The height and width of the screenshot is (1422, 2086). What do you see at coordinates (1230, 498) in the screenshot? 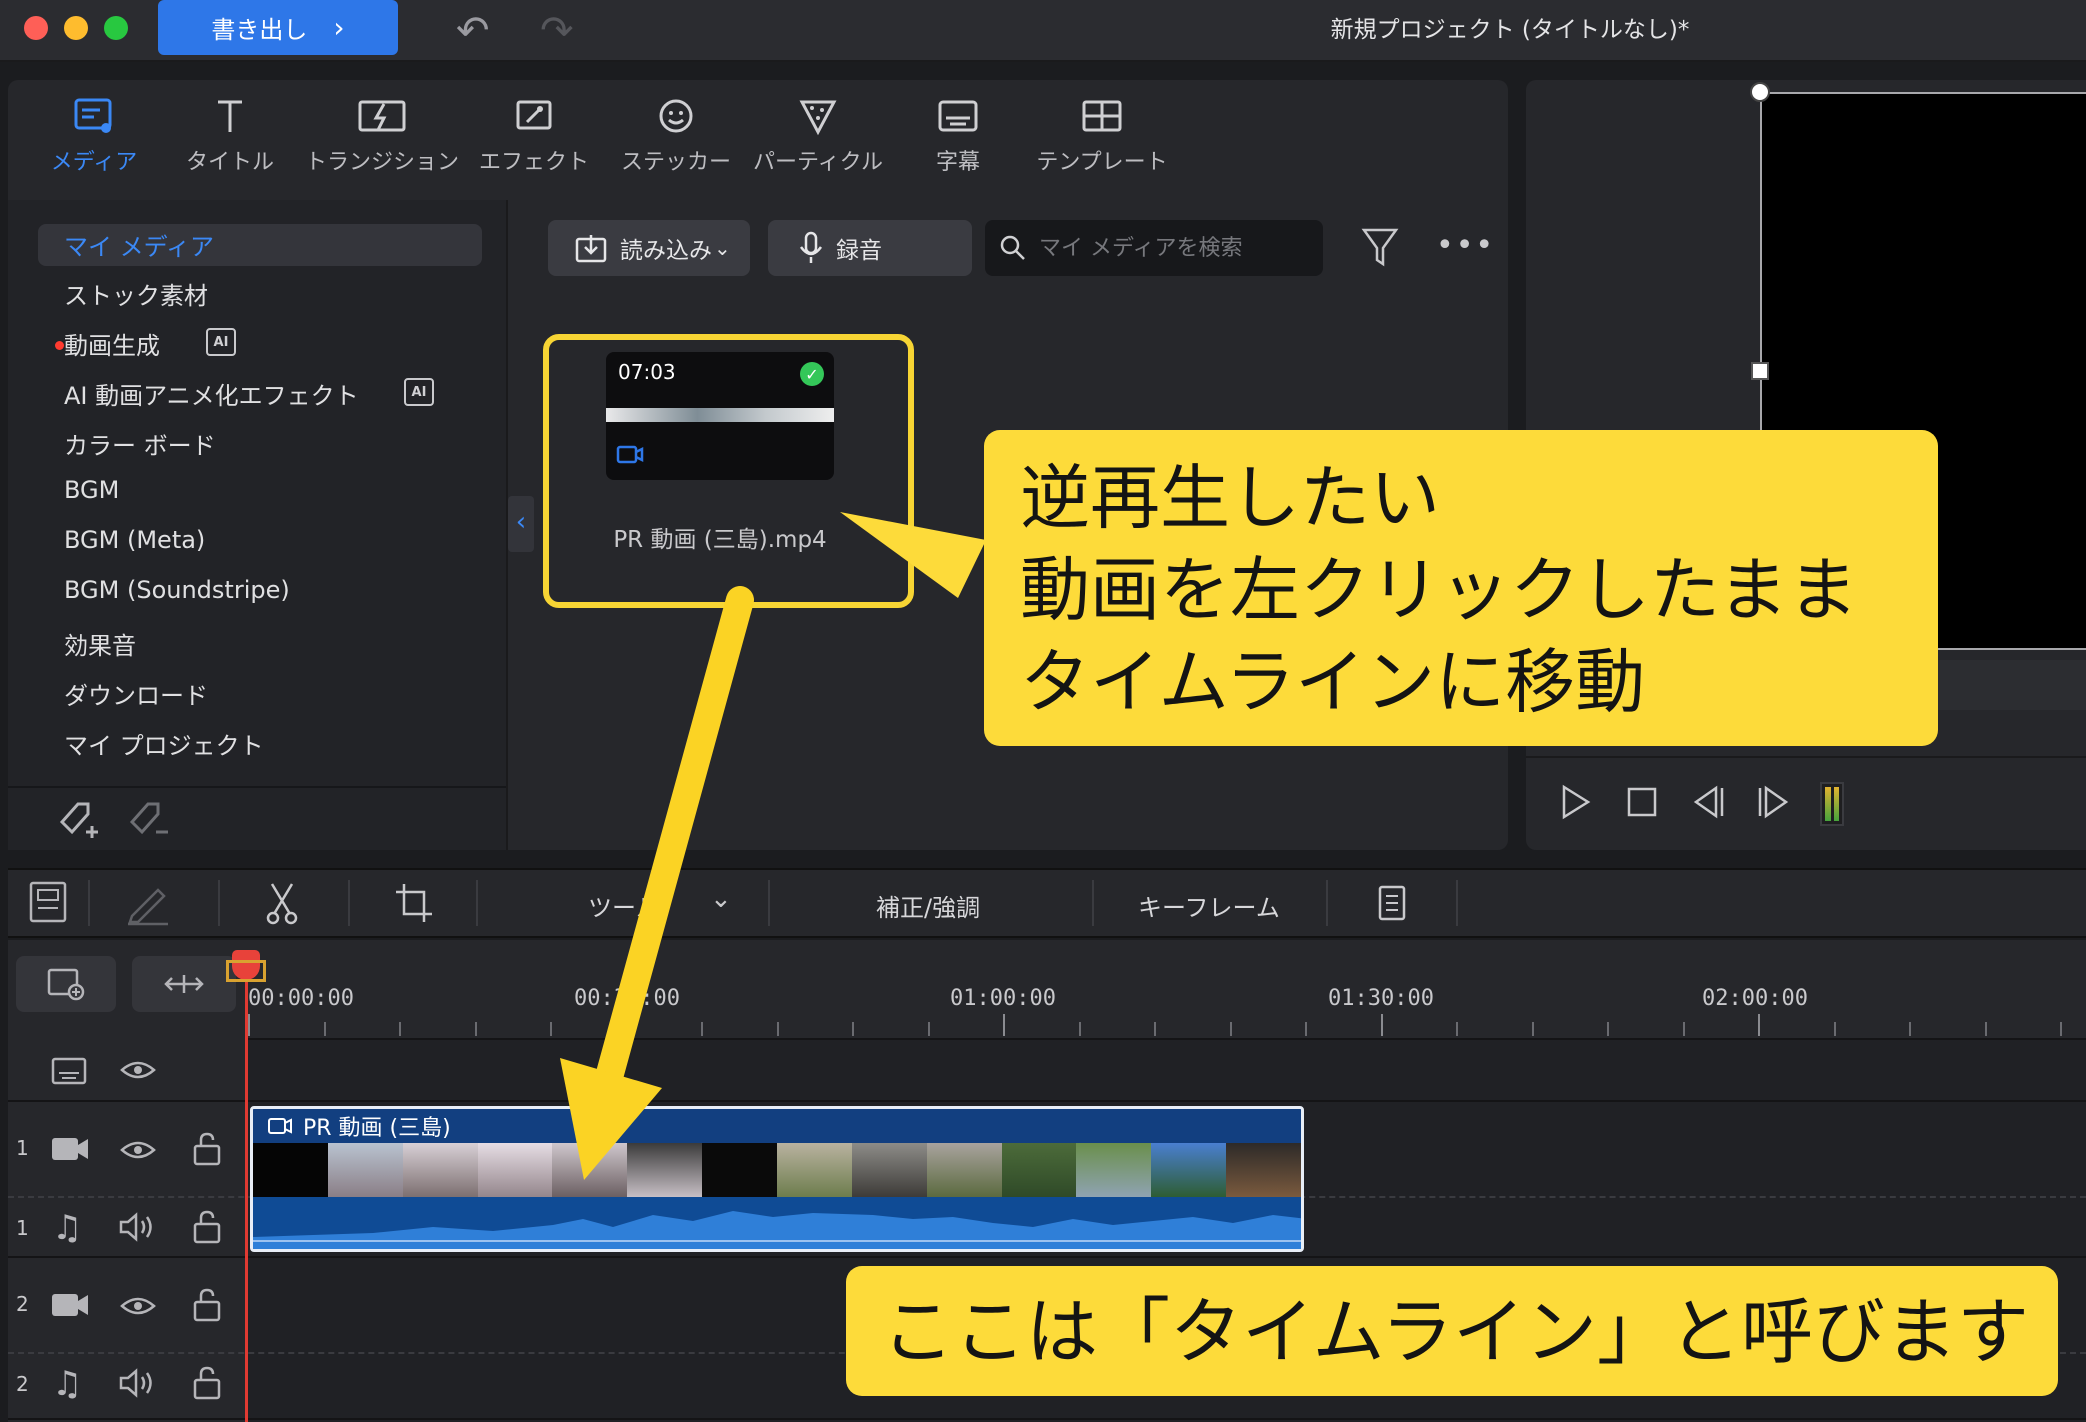
I see `callout-line-1: 逆再生したい` at bounding box center [1230, 498].